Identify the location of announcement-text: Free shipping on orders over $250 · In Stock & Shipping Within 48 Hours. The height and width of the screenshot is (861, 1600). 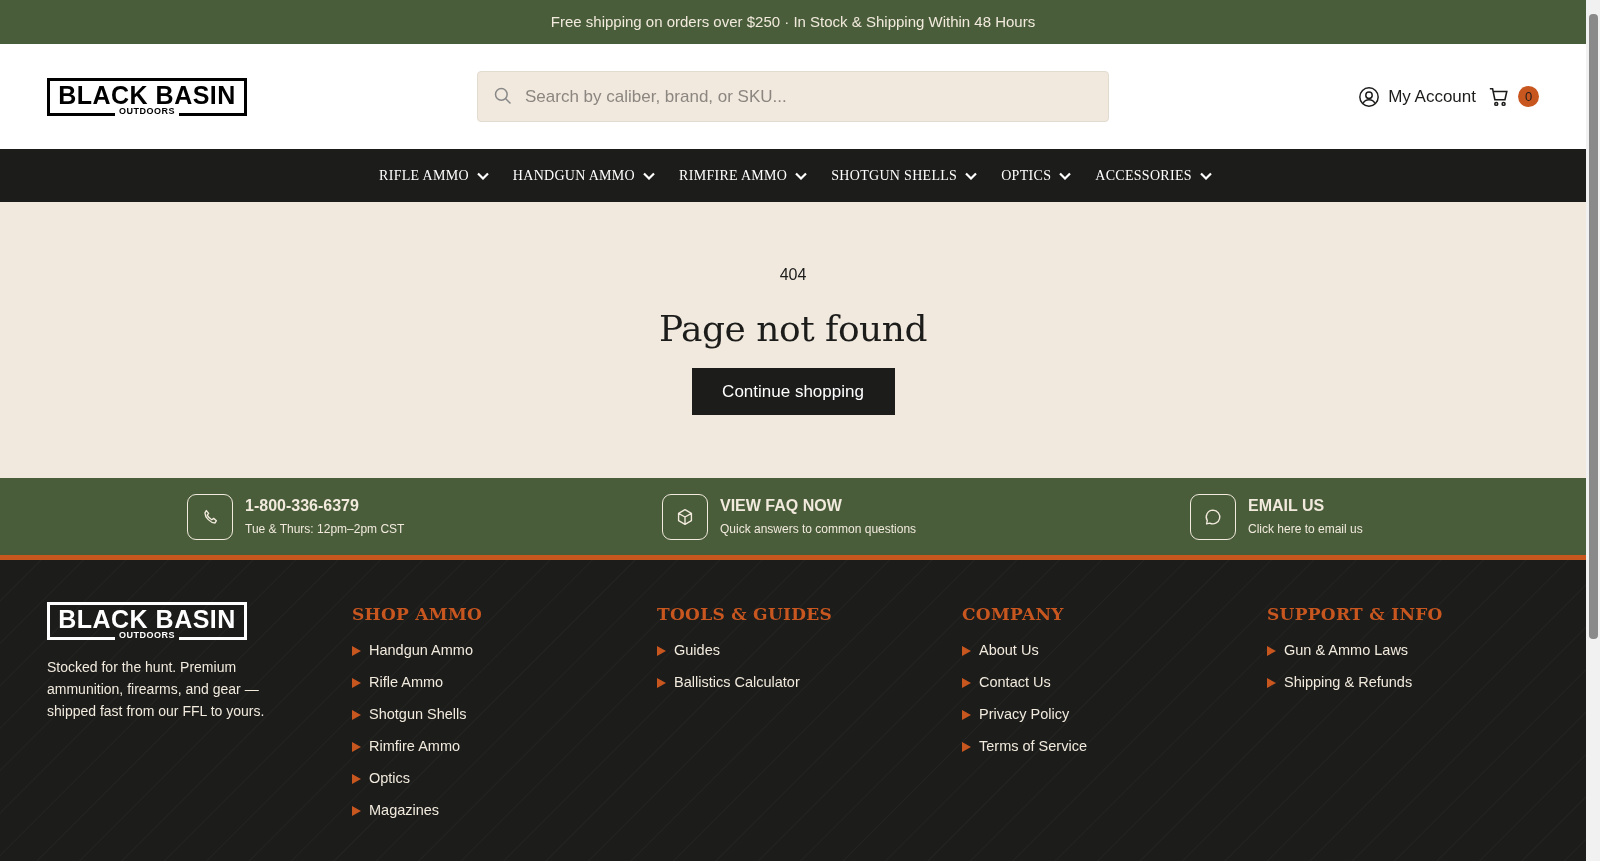
(793, 21).